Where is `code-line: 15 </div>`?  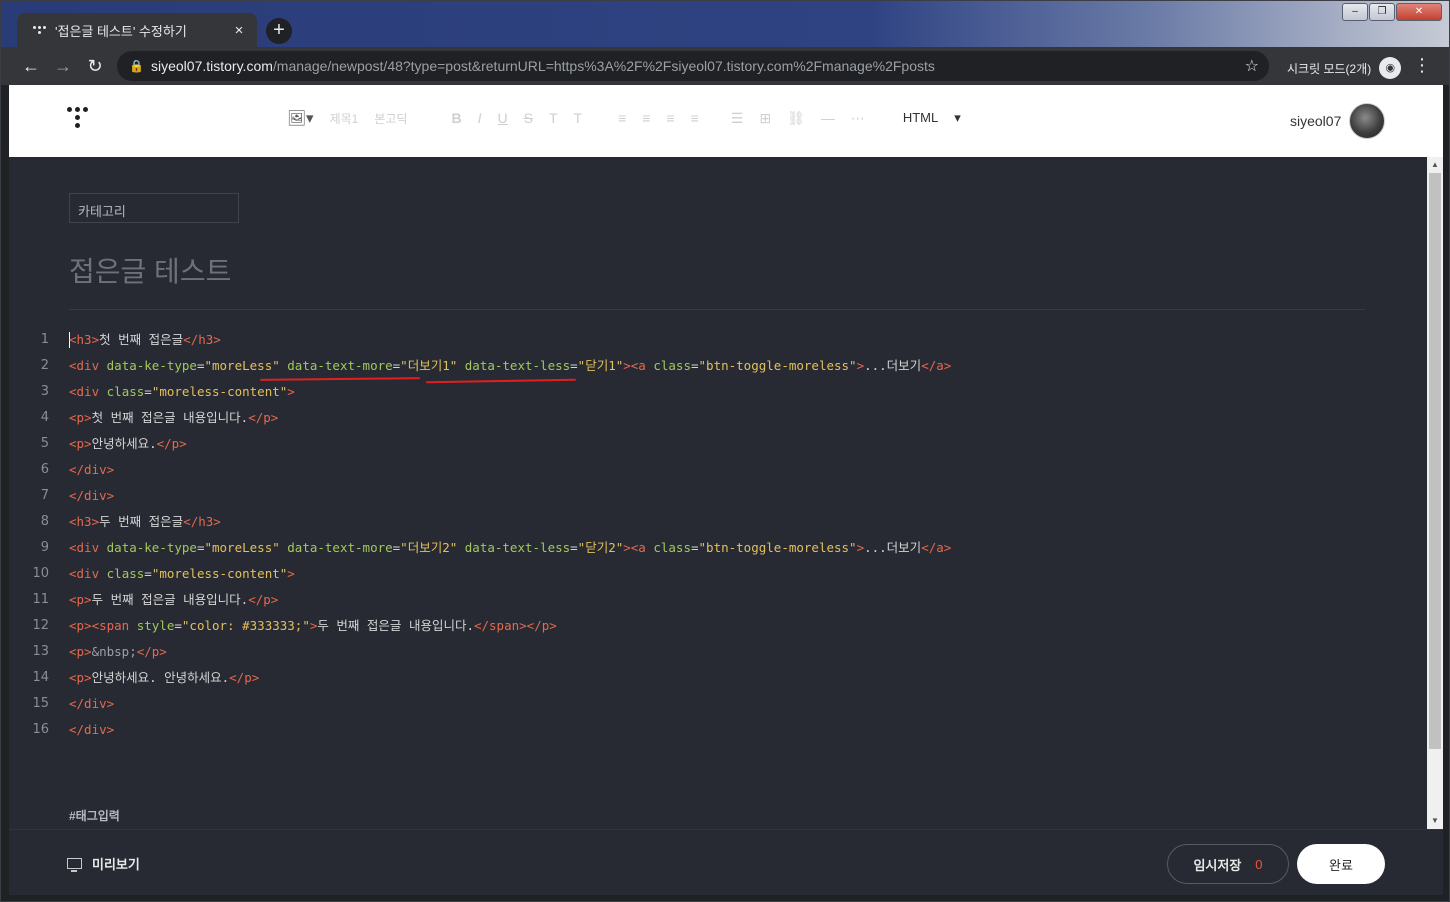
code-line: 15 </div> is located at coordinates (718, 704).